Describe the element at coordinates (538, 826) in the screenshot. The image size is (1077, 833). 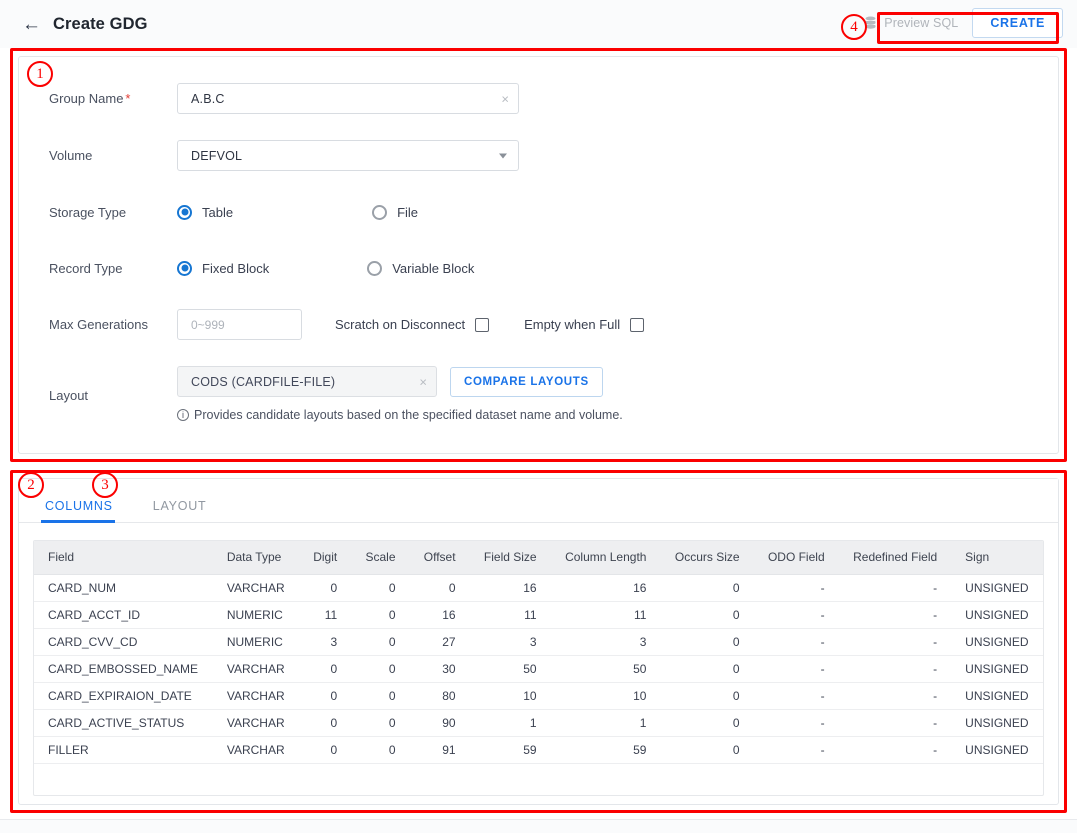
I see `bottom-strip` at that location.